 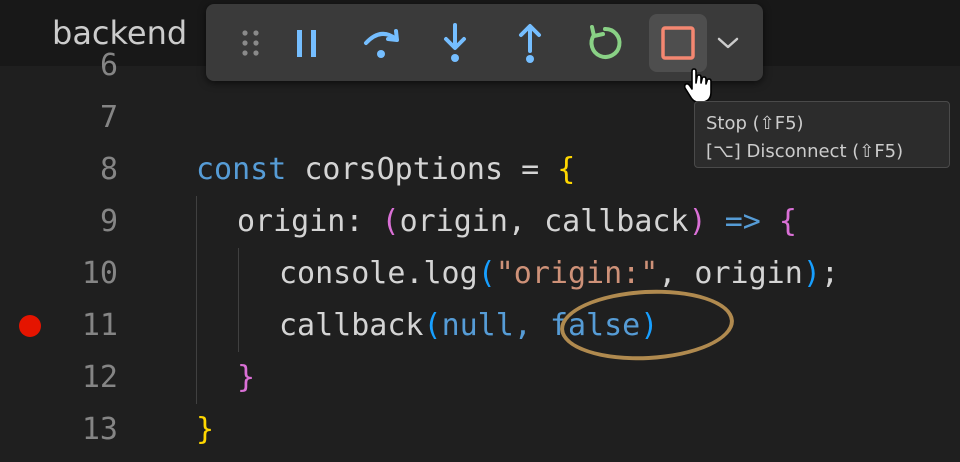 What do you see at coordinates (480, 378) in the screenshot?
I see `code-line-12: 12 }` at bounding box center [480, 378].